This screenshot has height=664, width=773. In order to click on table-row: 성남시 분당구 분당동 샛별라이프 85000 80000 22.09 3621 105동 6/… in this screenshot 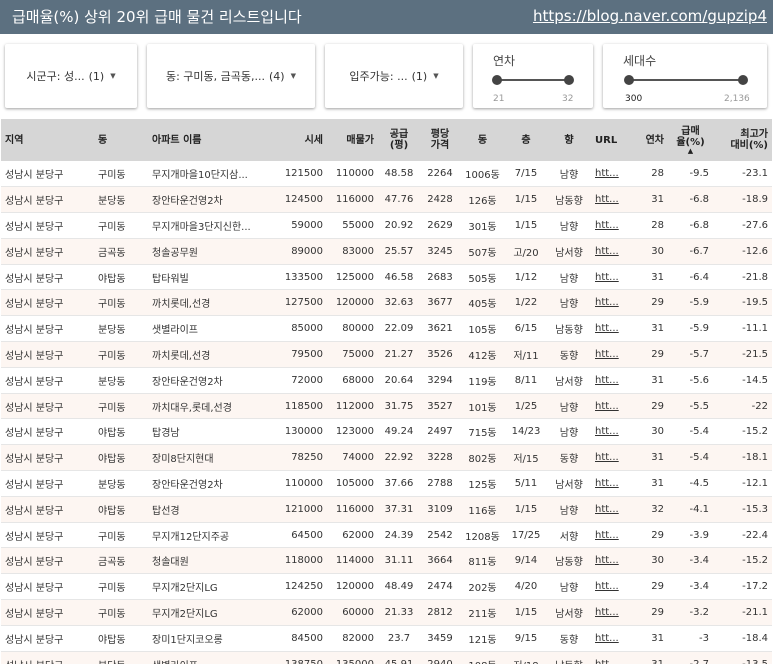, I will do `click(386, 329)`.